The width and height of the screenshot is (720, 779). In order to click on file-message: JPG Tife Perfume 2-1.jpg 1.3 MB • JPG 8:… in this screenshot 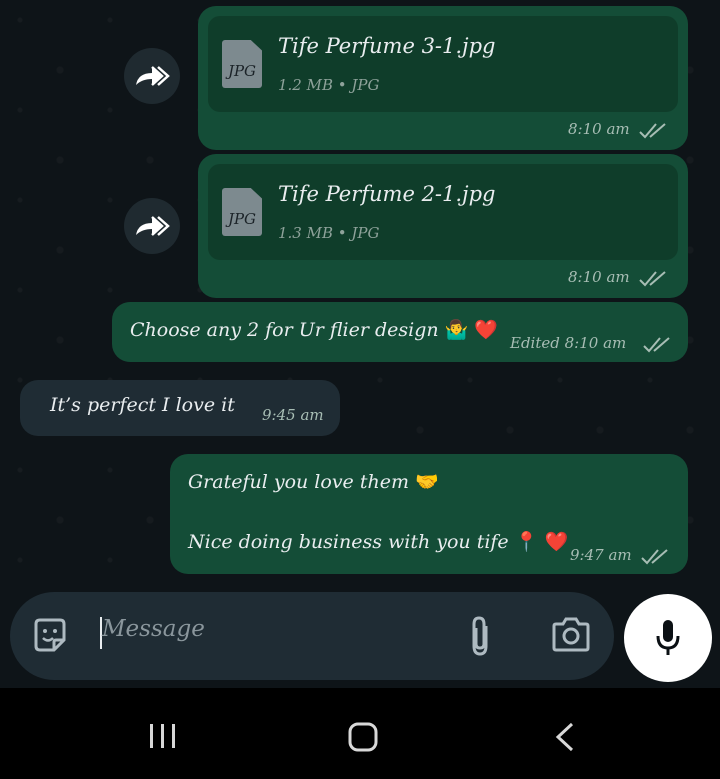, I will do `click(443, 226)`.